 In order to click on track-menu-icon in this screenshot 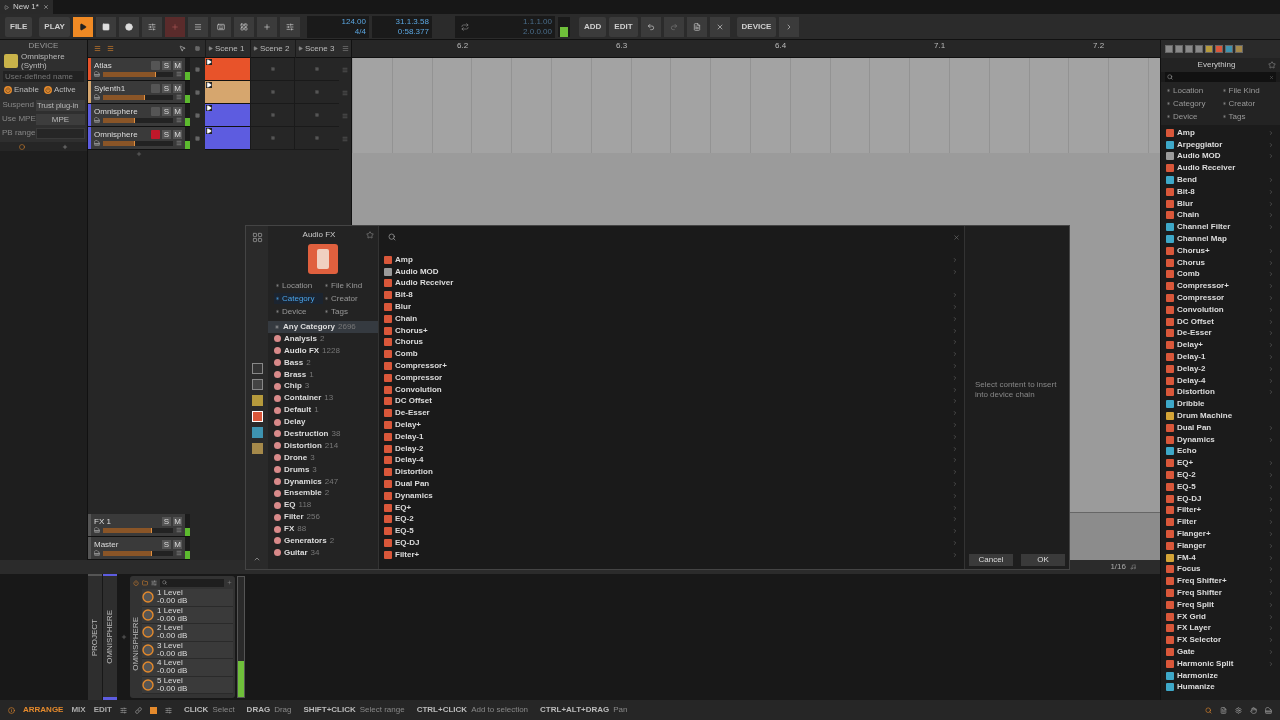, I will do `click(345, 115)`.